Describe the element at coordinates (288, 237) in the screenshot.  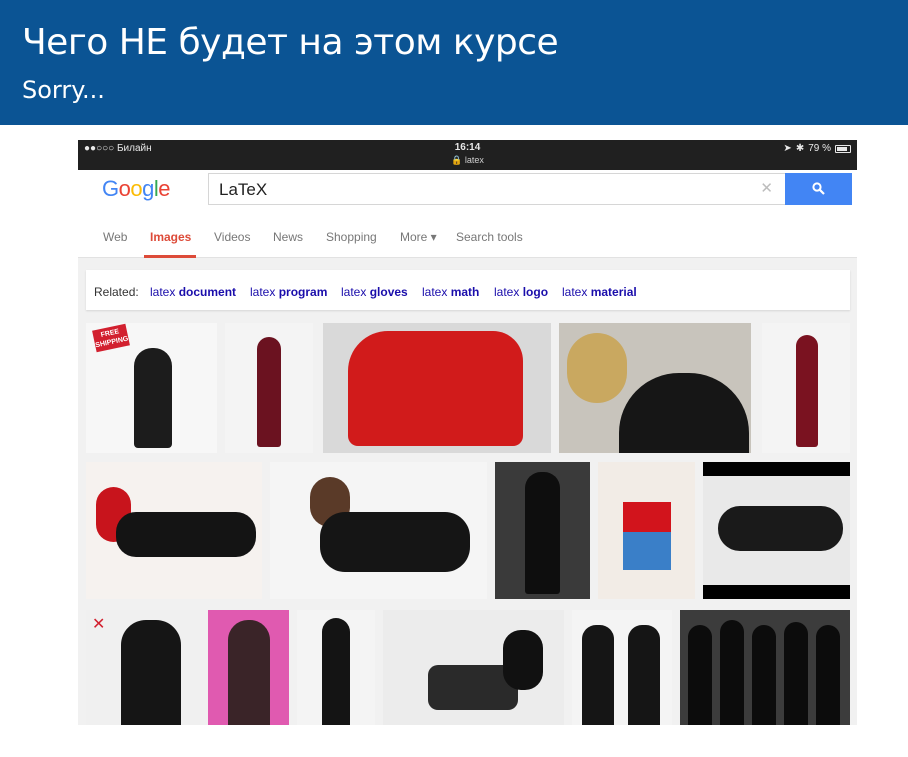
I see `tab-news: News` at that location.